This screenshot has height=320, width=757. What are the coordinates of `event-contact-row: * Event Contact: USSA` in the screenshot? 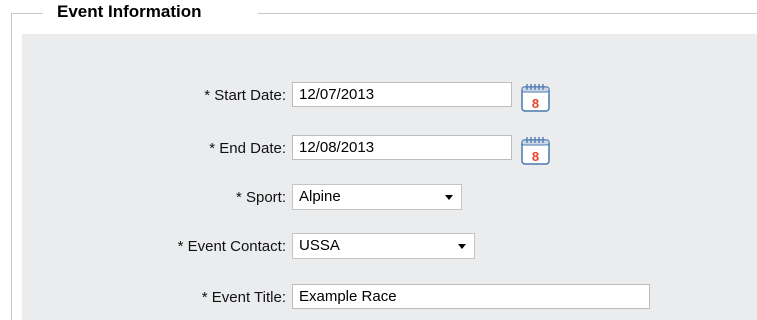 It's located at (378, 248).